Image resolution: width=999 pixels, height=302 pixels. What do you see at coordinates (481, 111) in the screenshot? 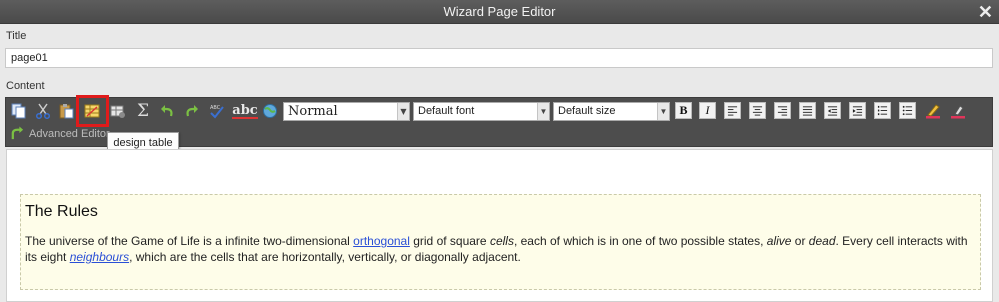
I see `font-select: Default font ▼` at bounding box center [481, 111].